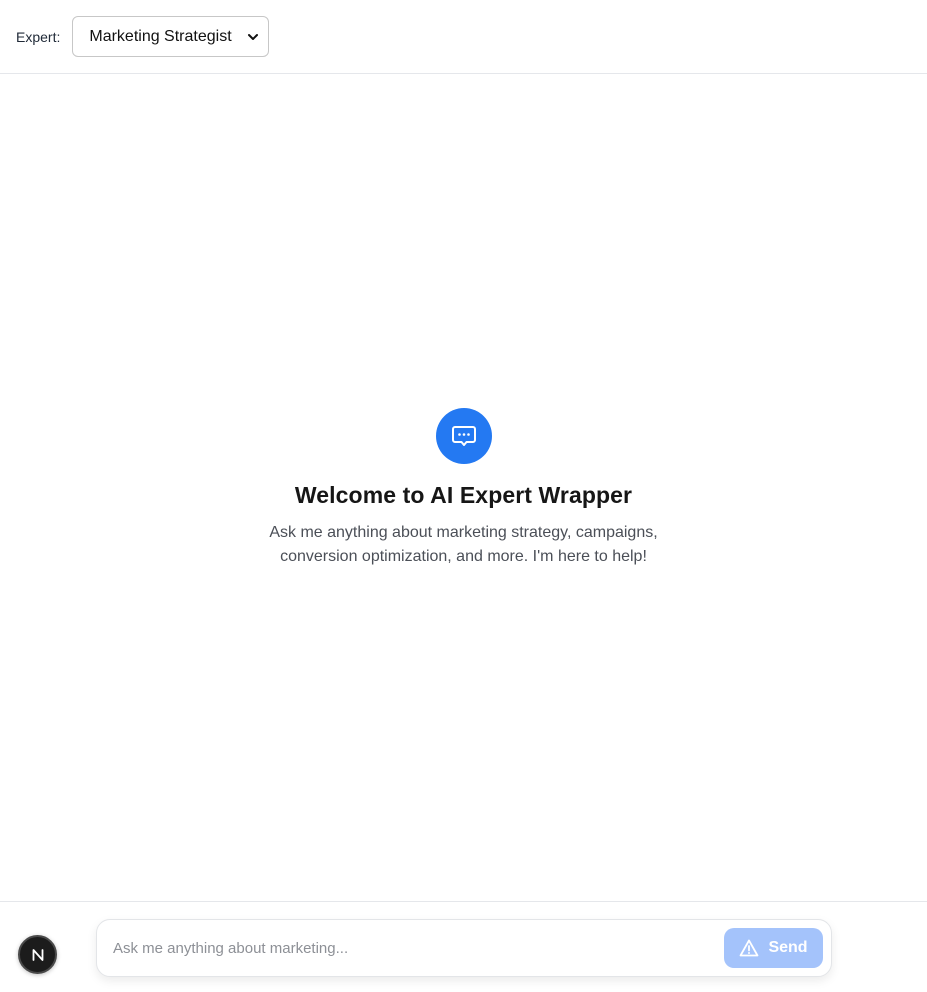 The image size is (927, 992). I want to click on message-composer: Send, so click(464, 948).